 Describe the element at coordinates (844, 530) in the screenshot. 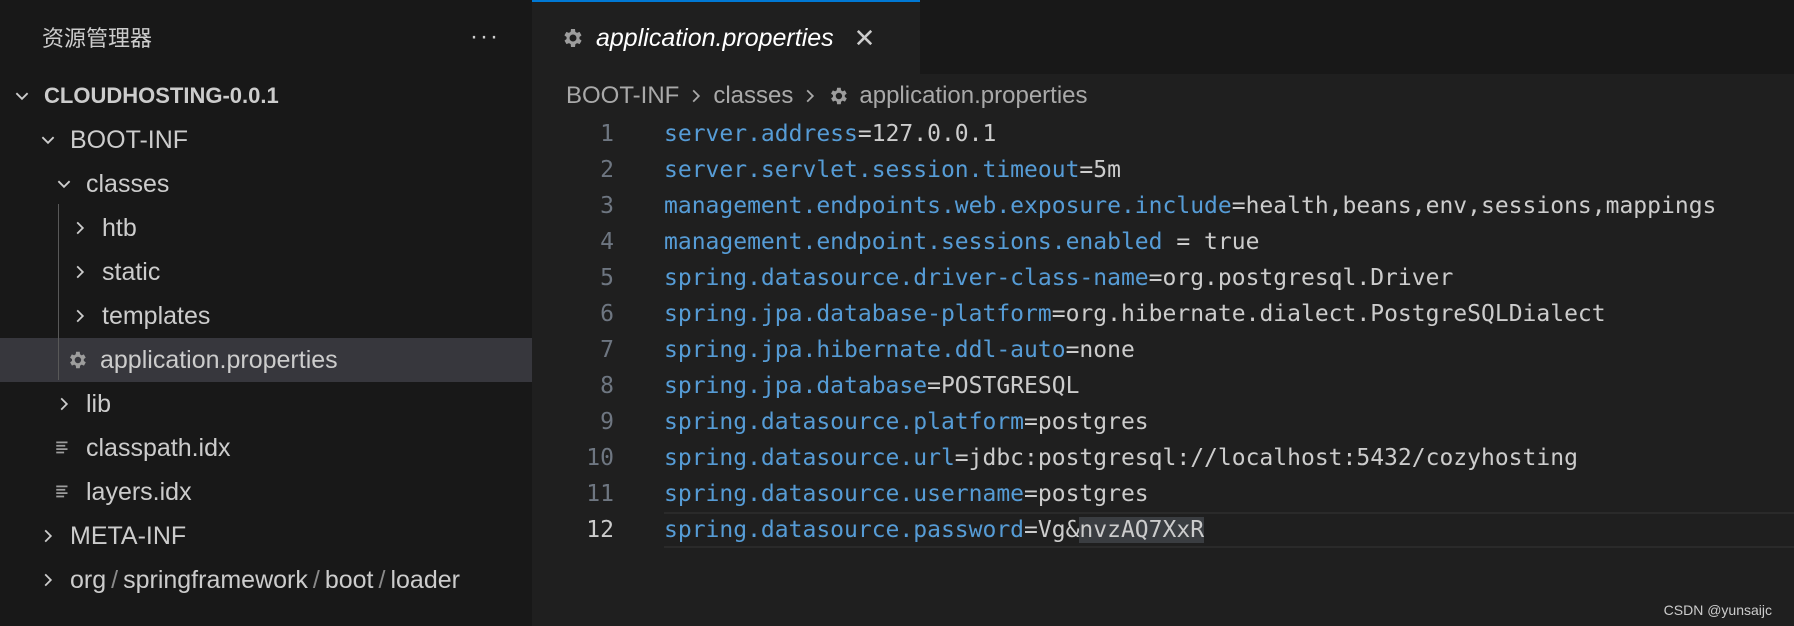

I see `property-key: spring.datasource.password` at that location.